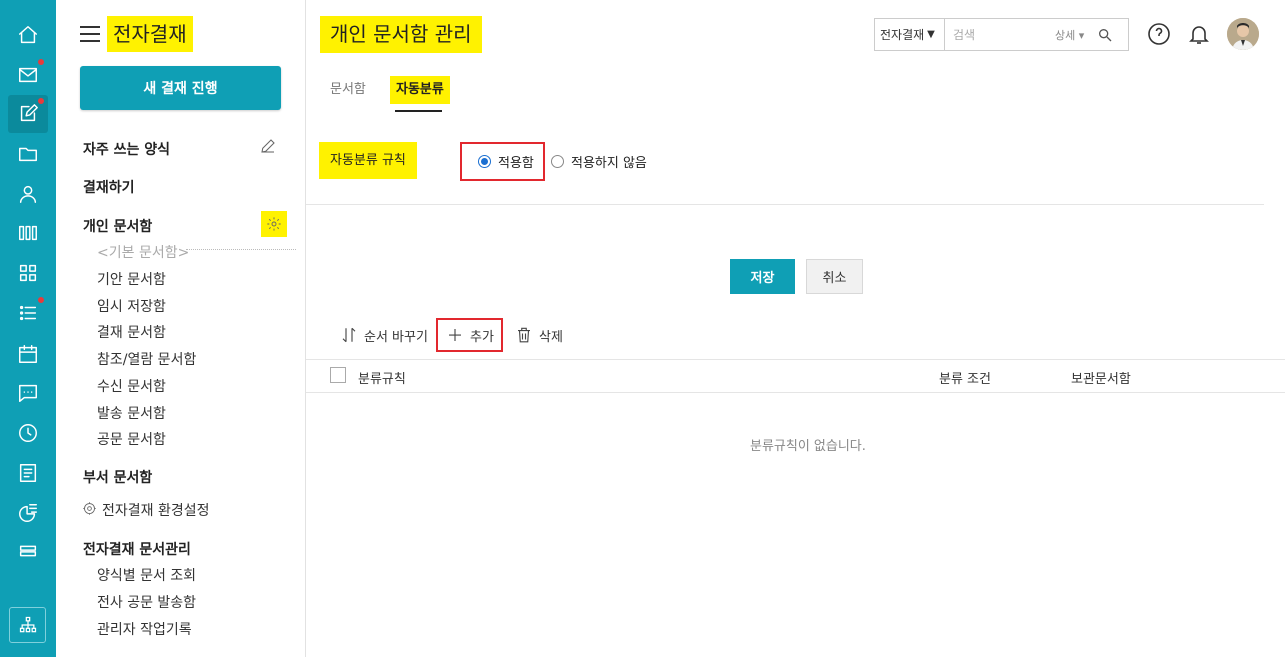  Describe the element at coordinates (808, 446) in the screenshot. I see `empty-table-message: 분류규칙이 없습니다.` at that location.